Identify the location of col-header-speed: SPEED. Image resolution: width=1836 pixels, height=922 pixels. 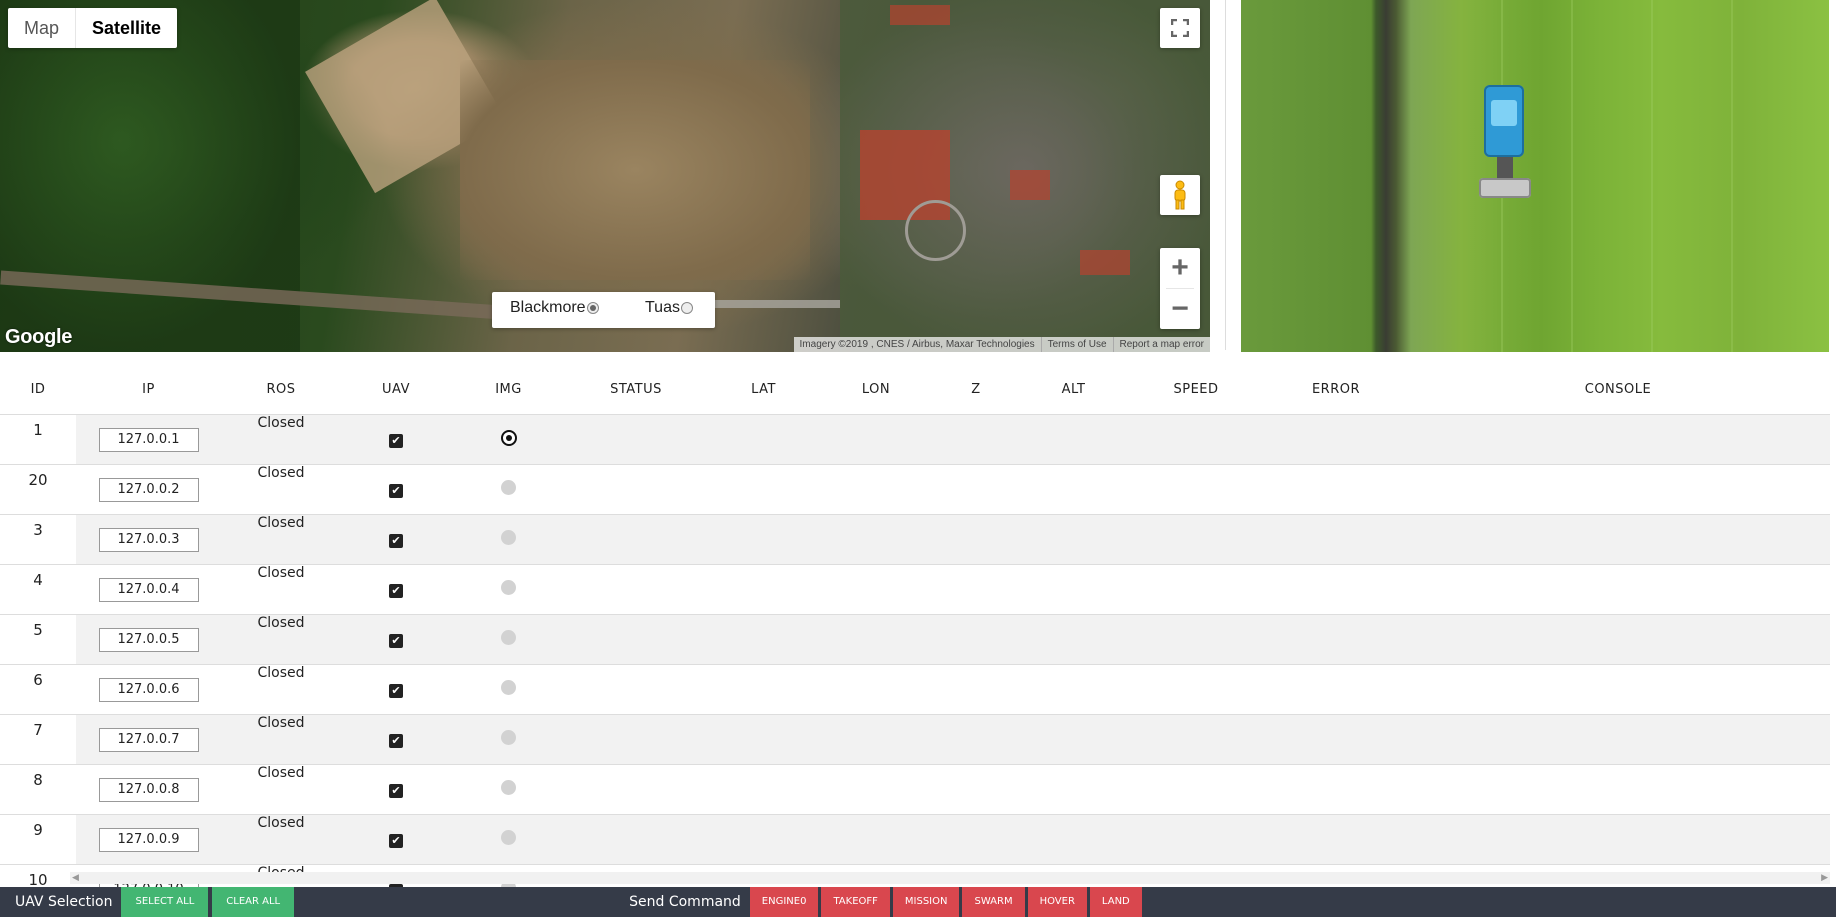
(1196, 389).